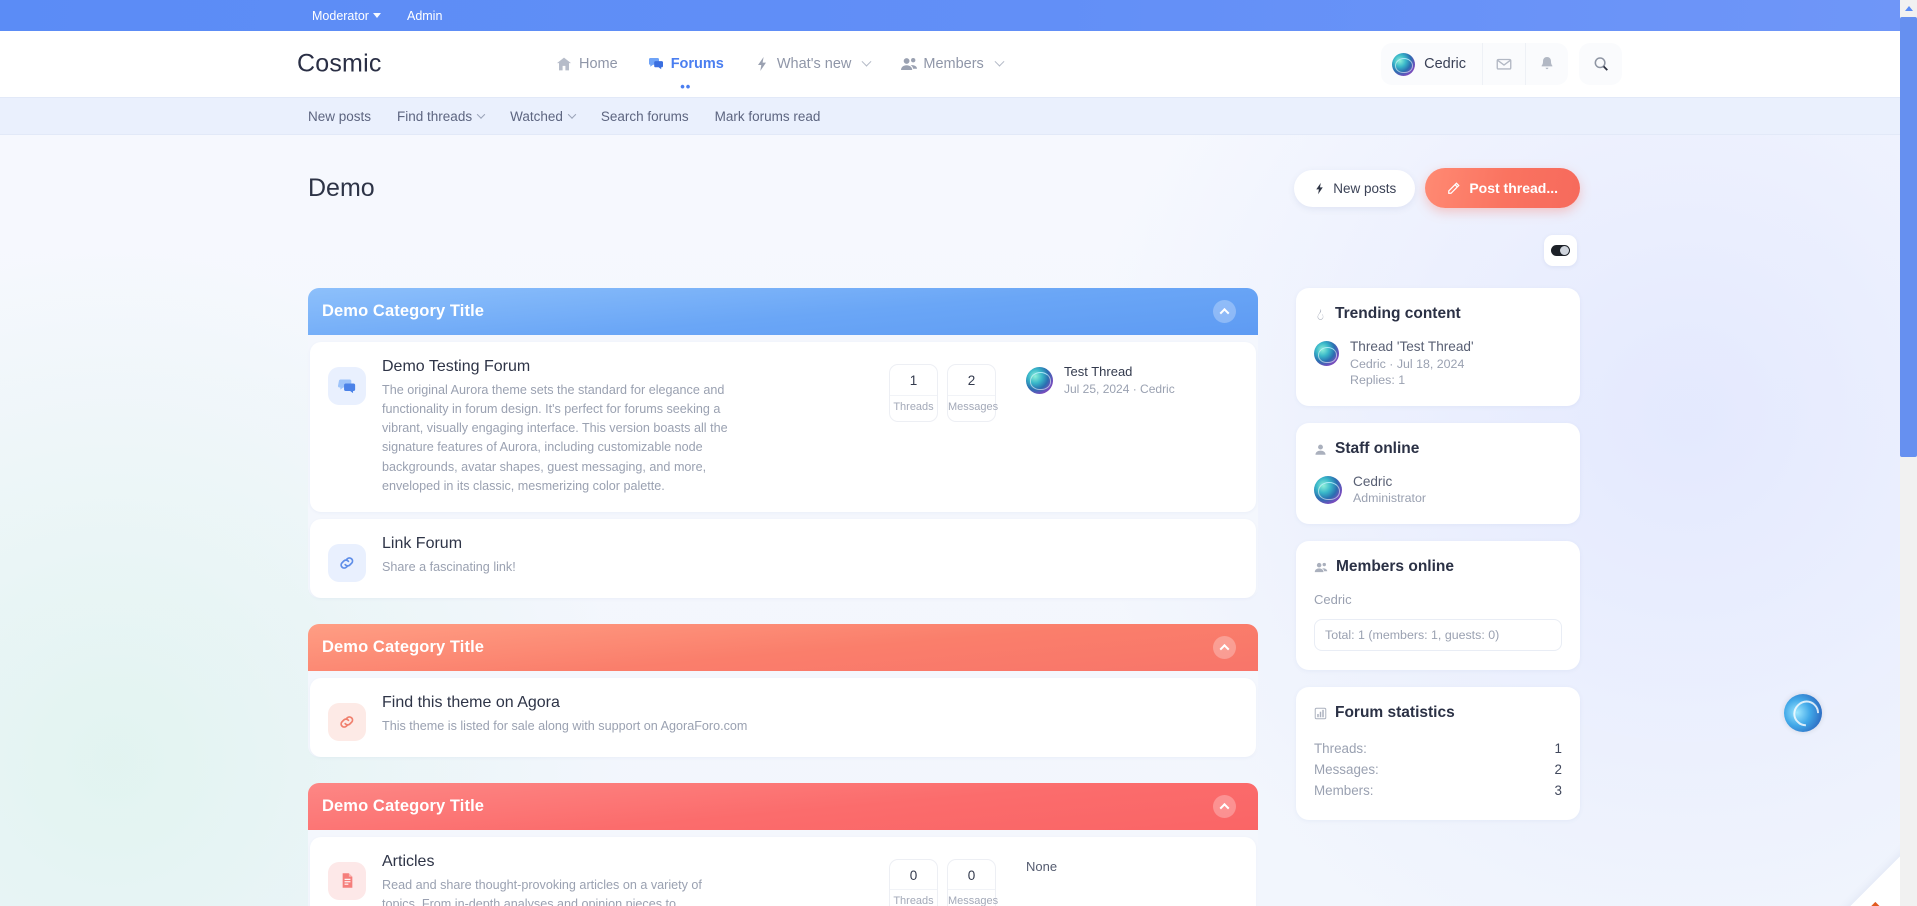 This screenshot has height=906, width=1917. Describe the element at coordinates (347, 721) in the screenshot. I see `link-icon` at that location.